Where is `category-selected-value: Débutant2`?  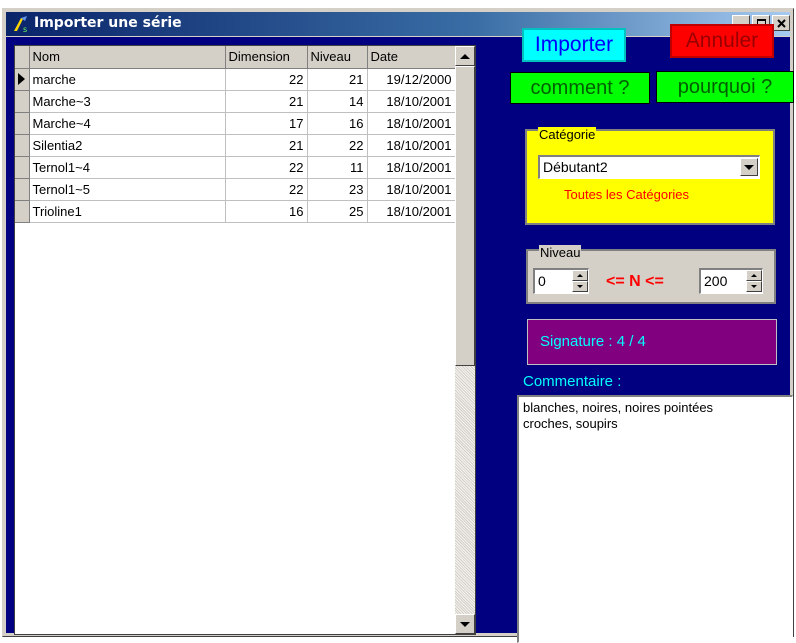
category-selected-value: Débutant2 is located at coordinates (575, 167).